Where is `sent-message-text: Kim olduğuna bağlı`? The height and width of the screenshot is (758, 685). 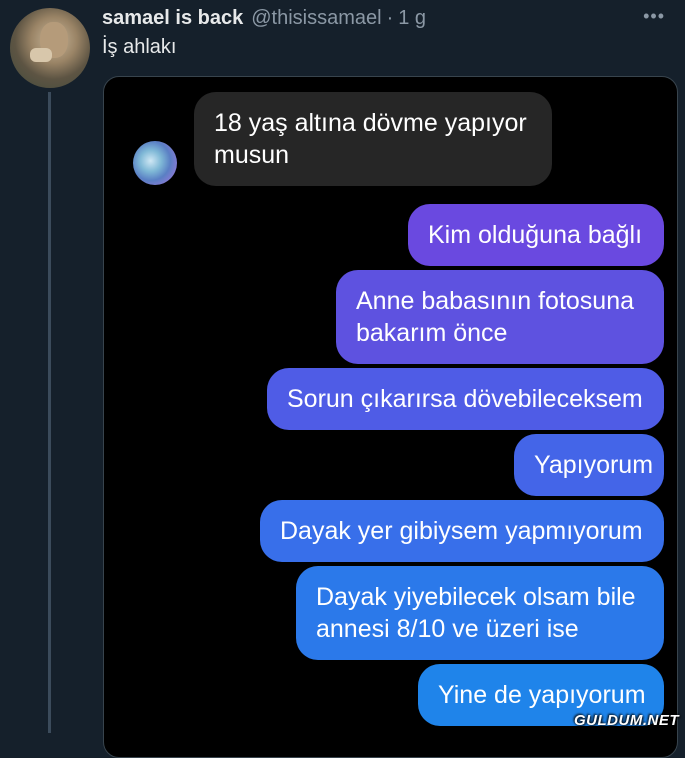 sent-message-text: Kim olduğuna bağlı is located at coordinates (535, 235).